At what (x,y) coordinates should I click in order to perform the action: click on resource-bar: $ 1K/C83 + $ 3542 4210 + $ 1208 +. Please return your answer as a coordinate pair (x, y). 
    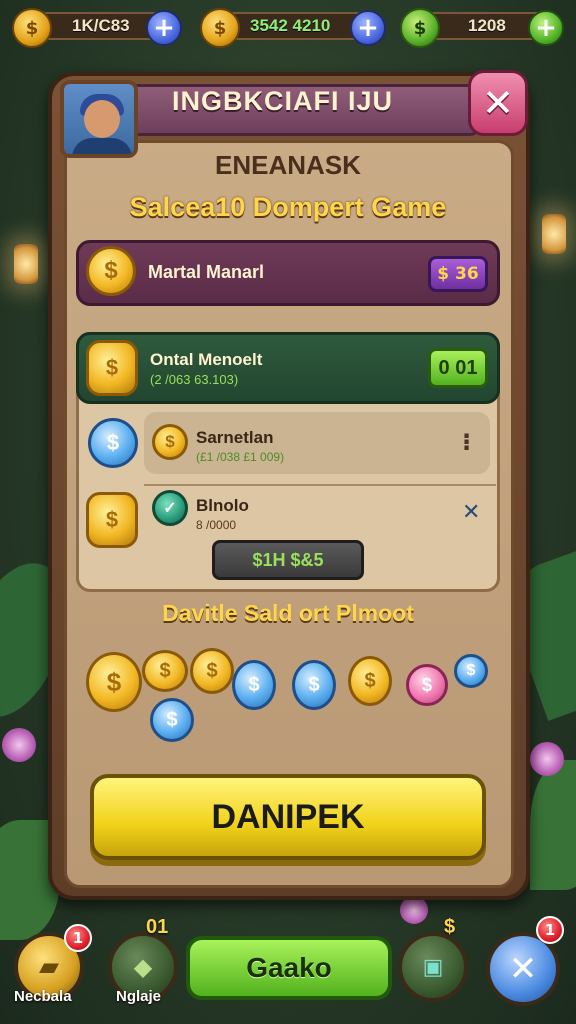
    Looking at the image, I should click on (288, 26).